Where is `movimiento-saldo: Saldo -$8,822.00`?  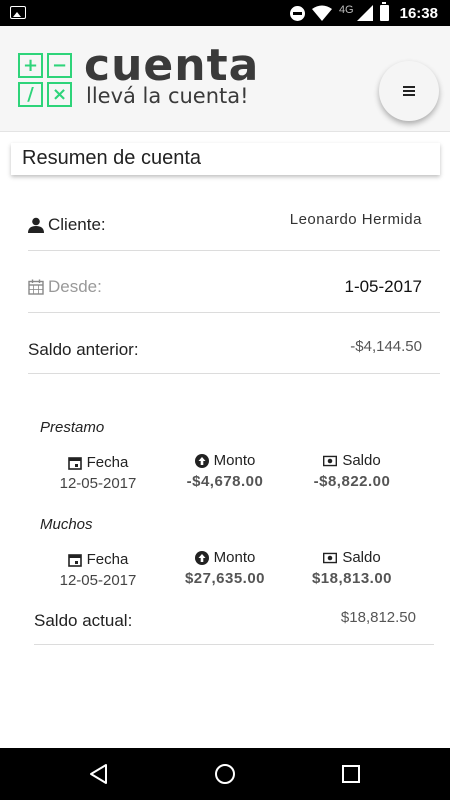 movimiento-saldo: Saldo -$8,822.00 is located at coordinates (352, 471).